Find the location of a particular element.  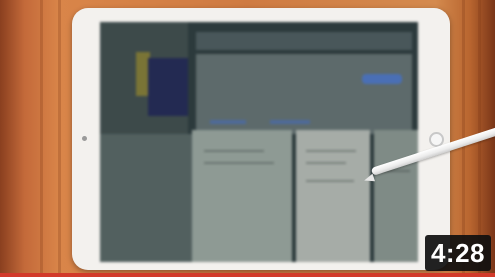

duration-badge: 4:28 is located at coordinates (457, 253).